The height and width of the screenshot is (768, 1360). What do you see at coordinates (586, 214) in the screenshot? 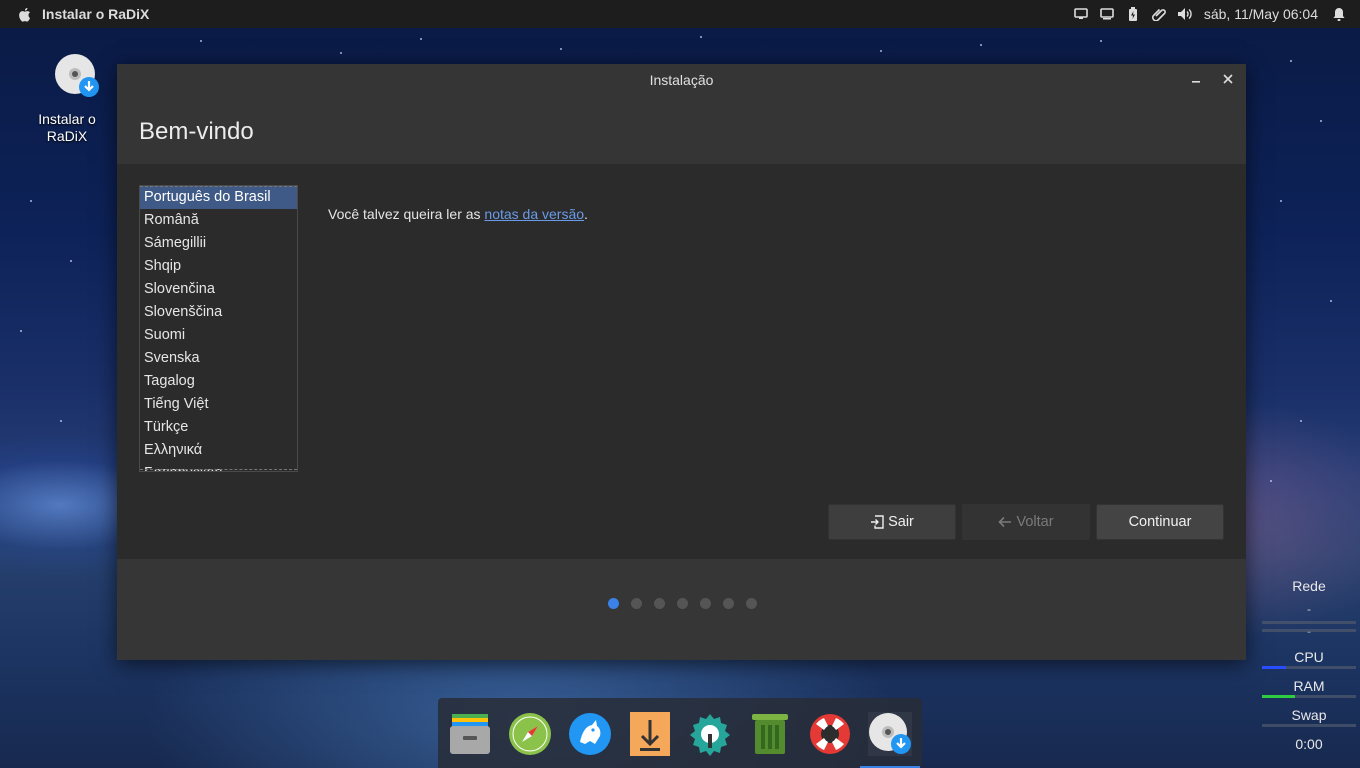
I see `notes-suffix: .` at bounding box center [586, 214].